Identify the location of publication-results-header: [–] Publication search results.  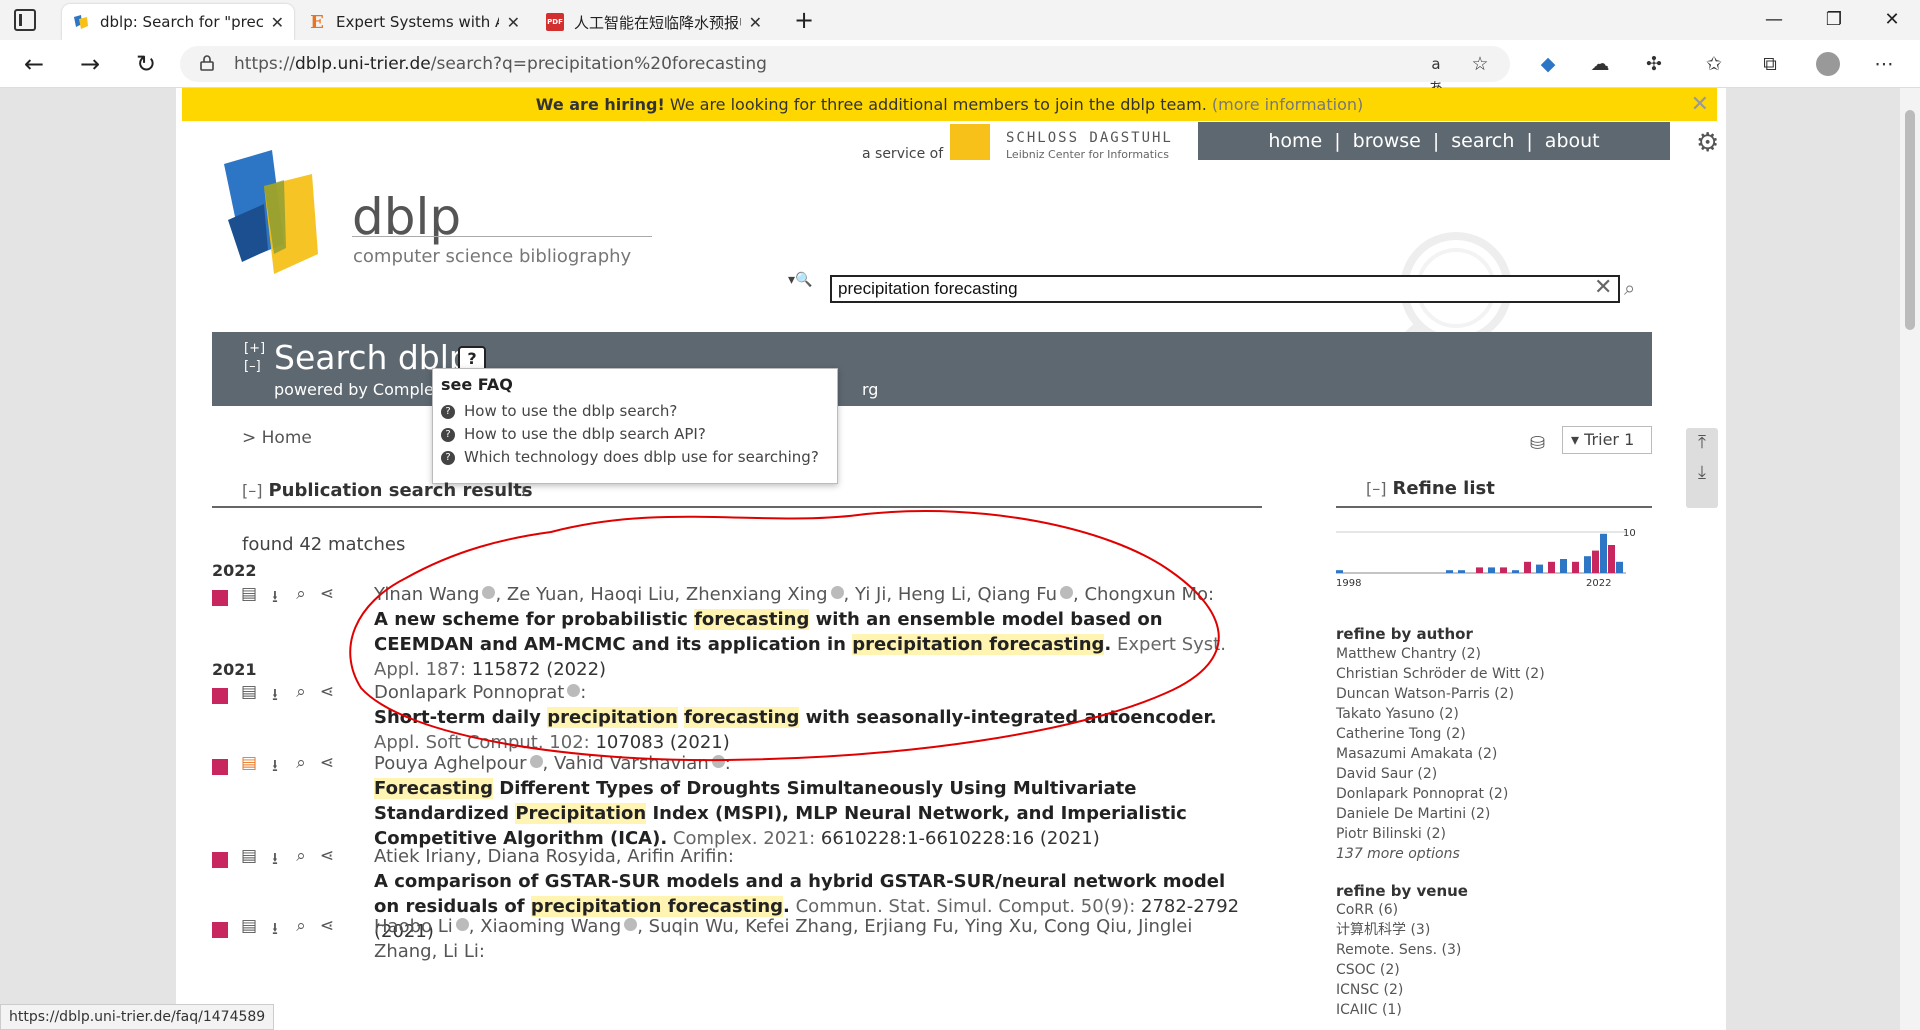
(387, 490).